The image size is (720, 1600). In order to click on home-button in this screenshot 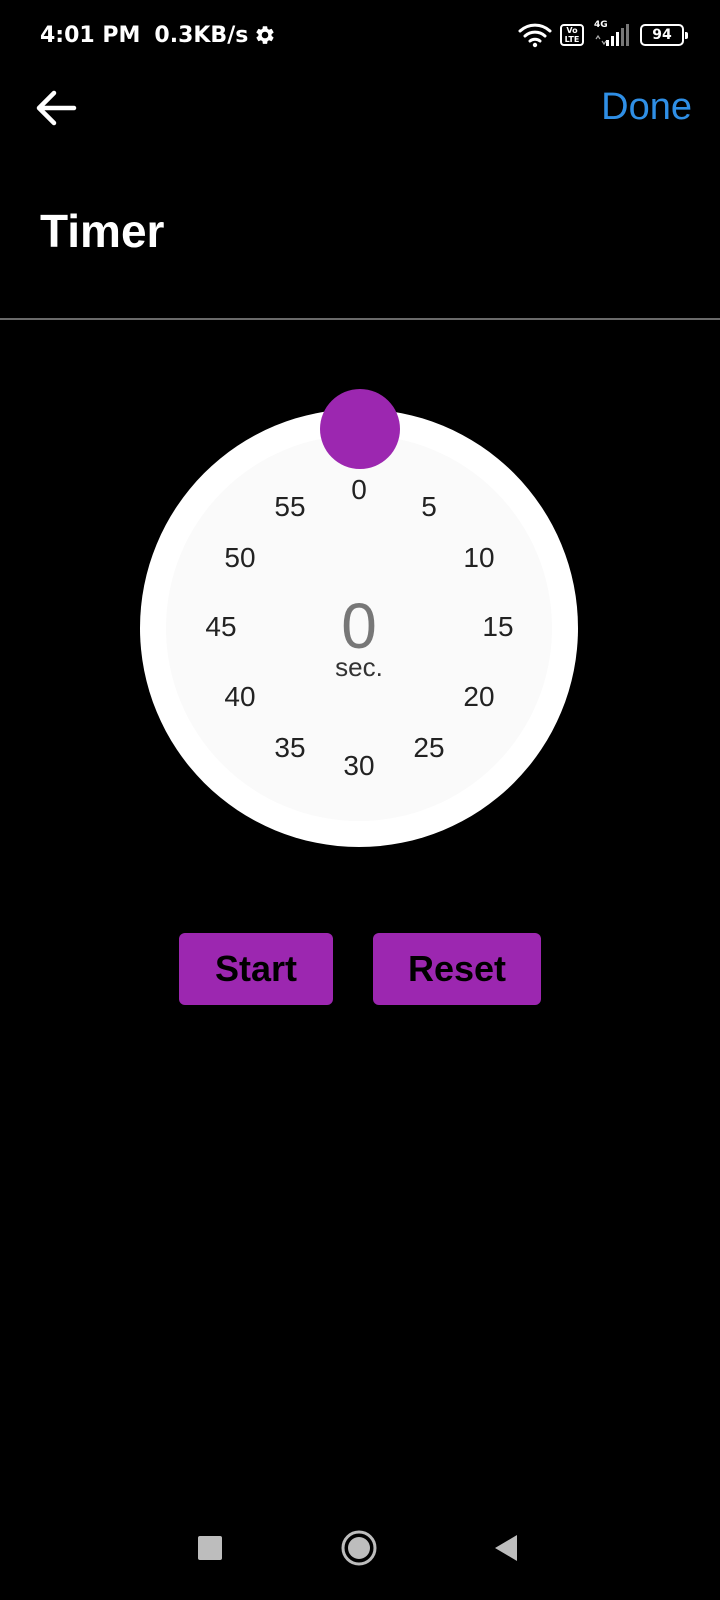, I will do `click(359, 1550)`.